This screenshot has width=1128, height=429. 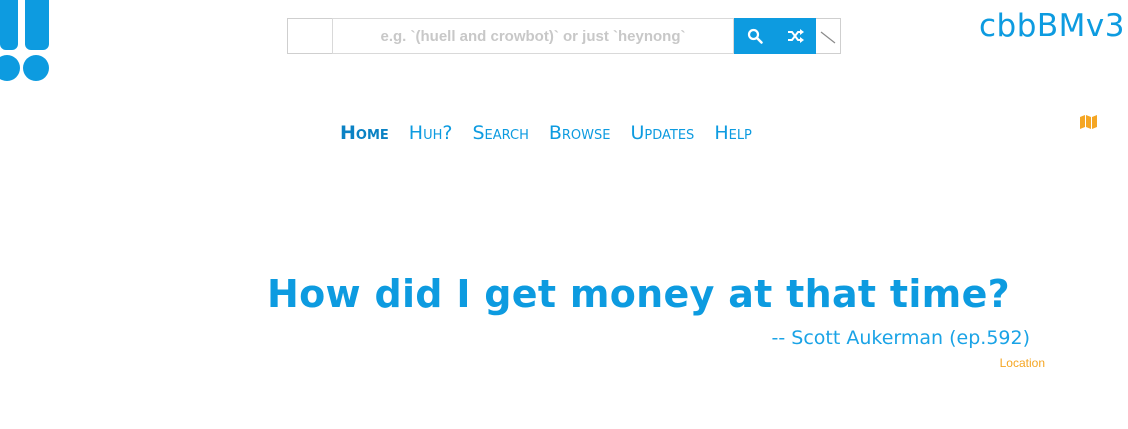 I want to click on random-button, so click(x=795, y=36).